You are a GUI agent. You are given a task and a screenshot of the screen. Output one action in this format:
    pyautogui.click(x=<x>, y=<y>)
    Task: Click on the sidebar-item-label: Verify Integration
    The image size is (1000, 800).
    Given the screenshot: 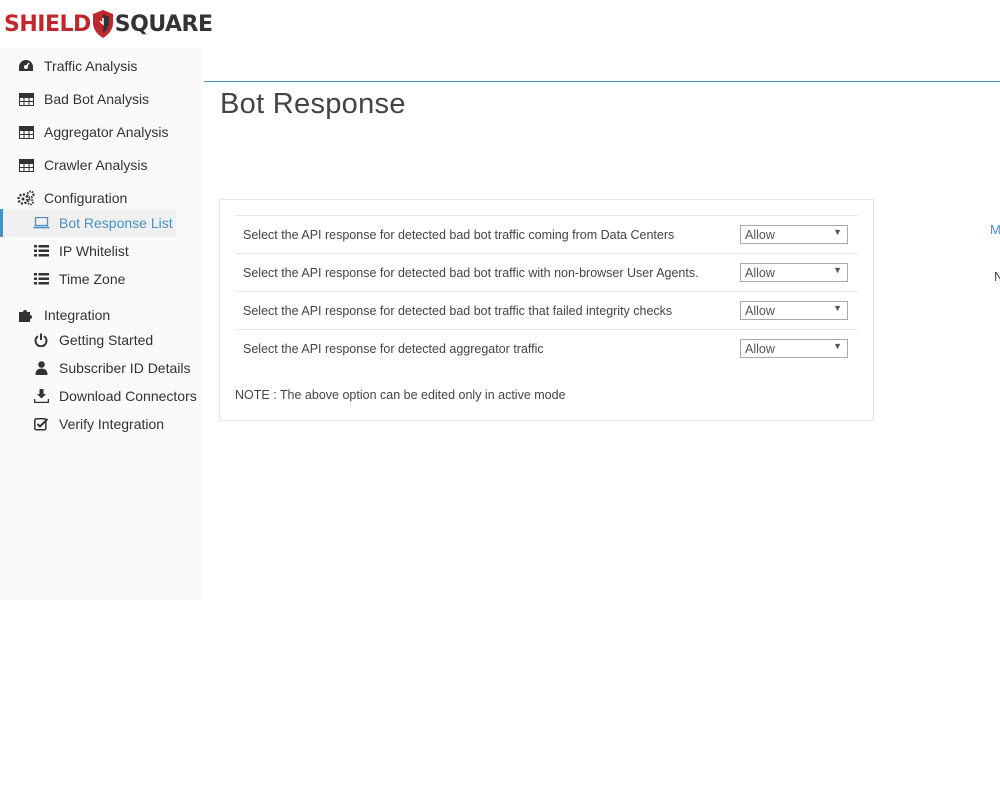 What is the action you would take?
    pyautogui.click(x=112, y=424)
    